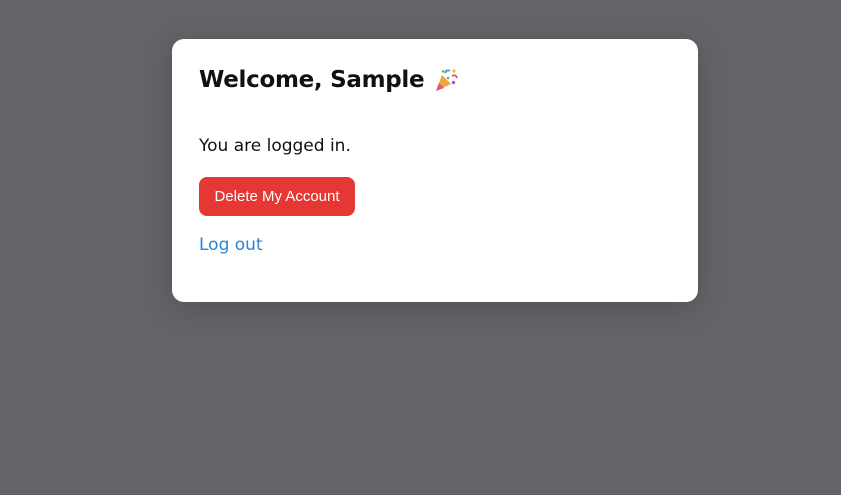 This screenshot has width=841, height=495. What do you see at coordinates (446, 80) in the screenshot?
I see `party-popper-icon` at bounding box center [446, 80].